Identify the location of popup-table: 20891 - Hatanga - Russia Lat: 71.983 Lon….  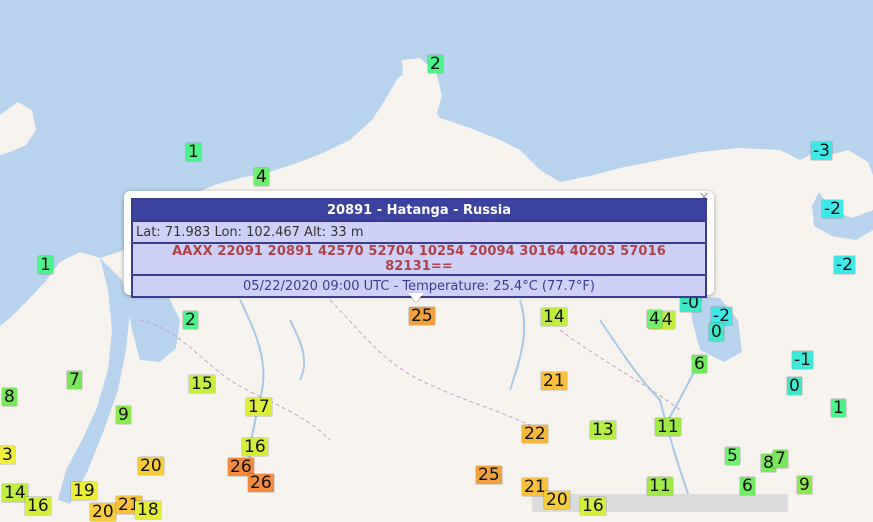
(419, 248).